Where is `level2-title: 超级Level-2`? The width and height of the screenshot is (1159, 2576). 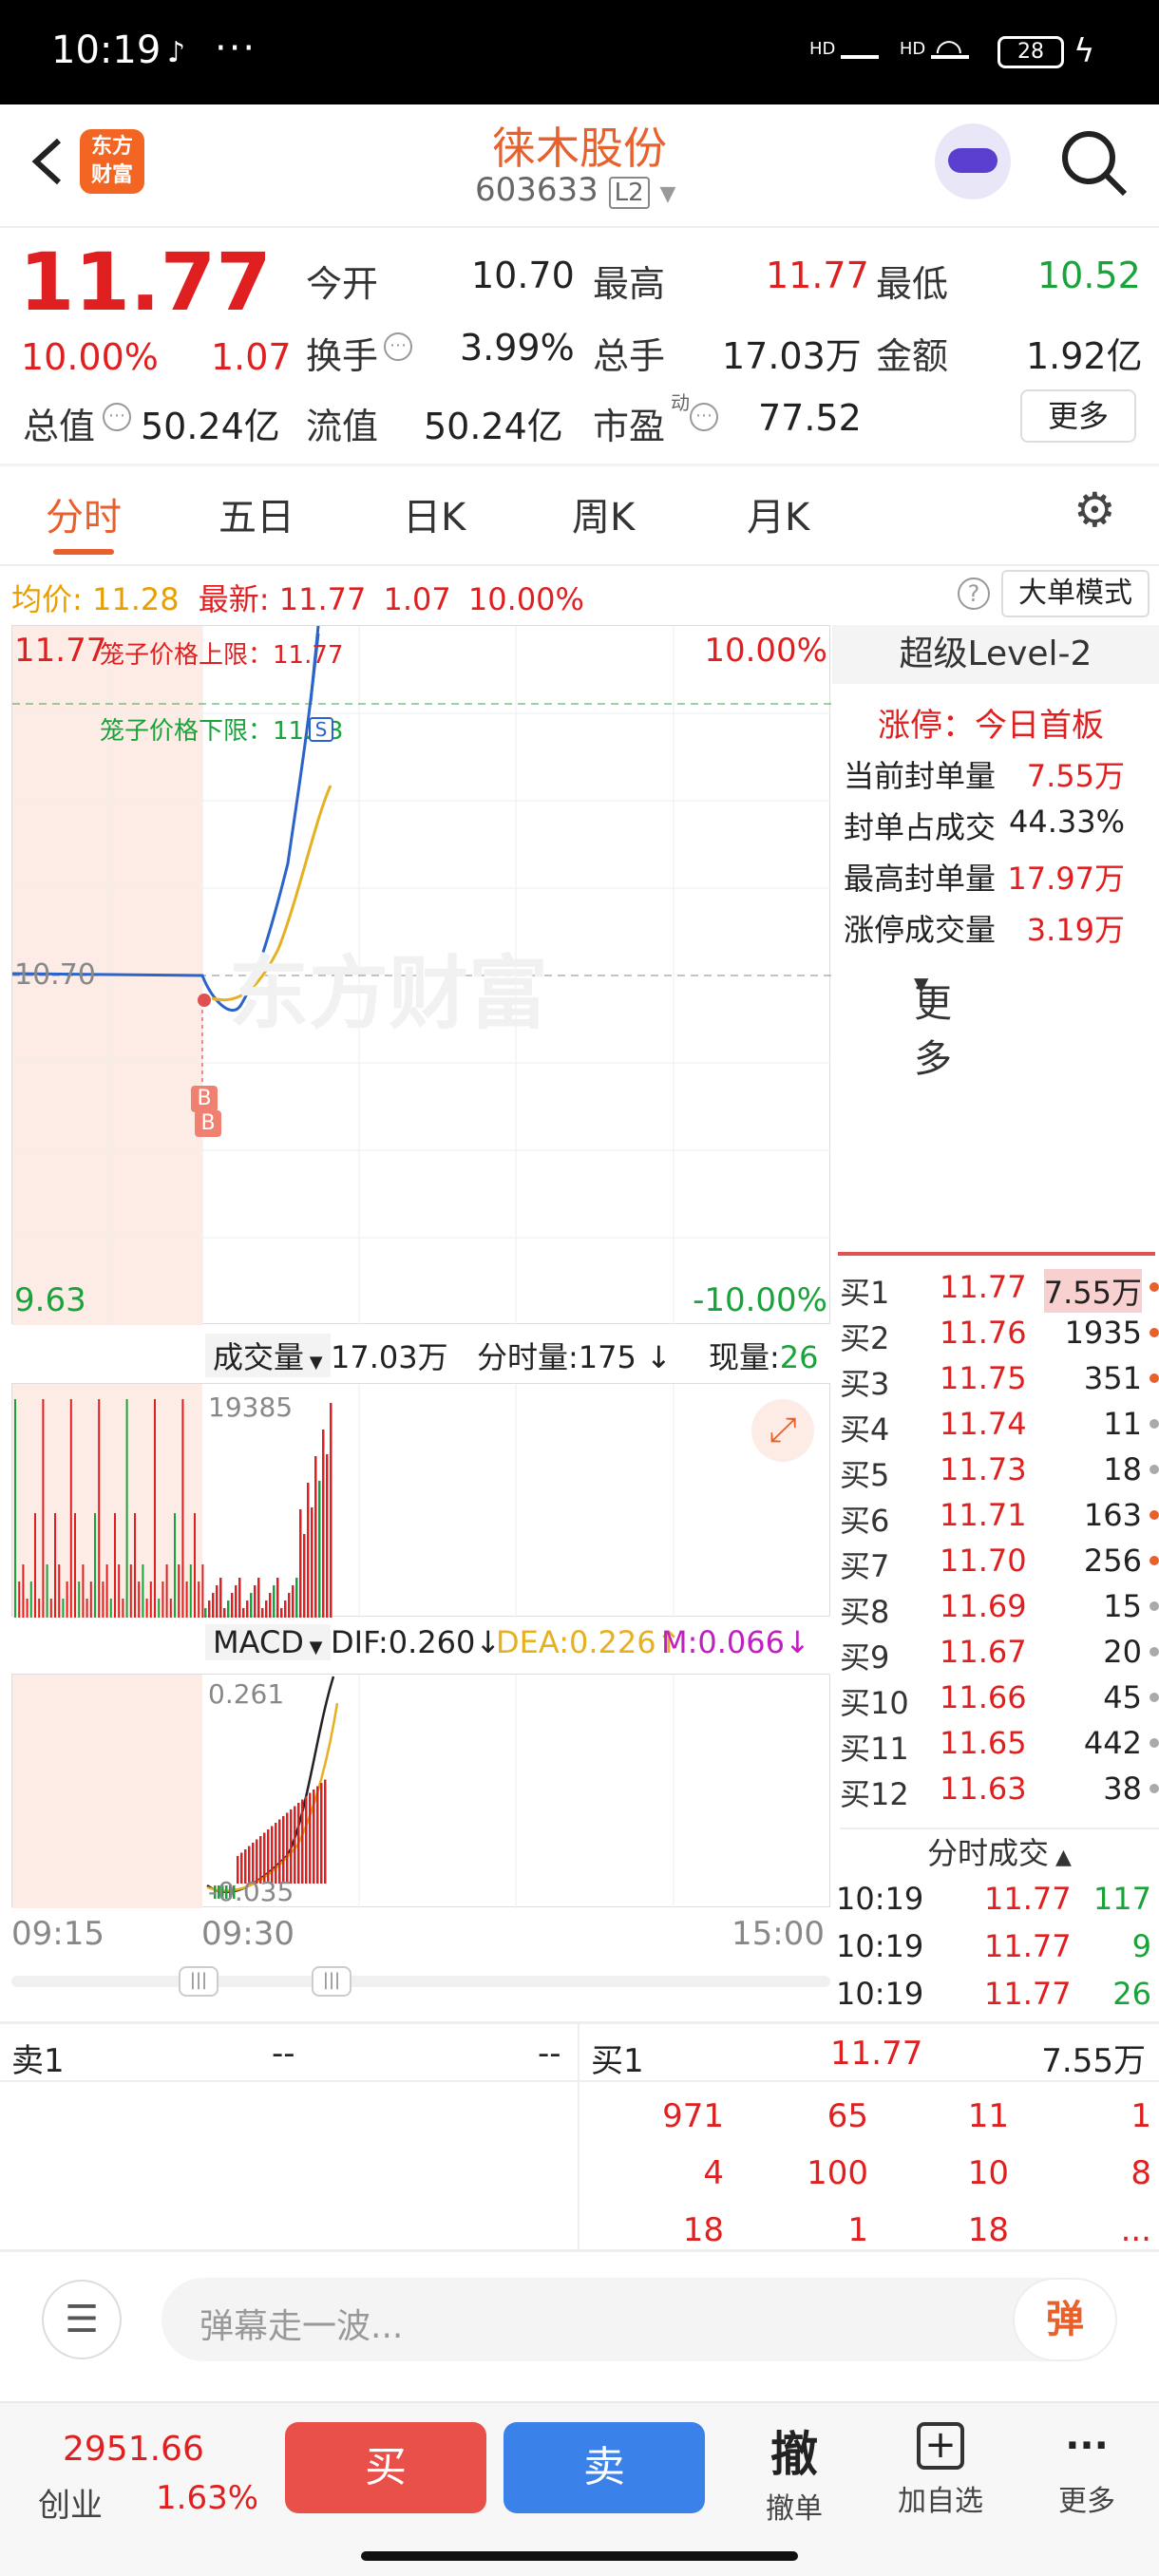
level2-title: 超级Level-2 is located at coordinates (995, 654).